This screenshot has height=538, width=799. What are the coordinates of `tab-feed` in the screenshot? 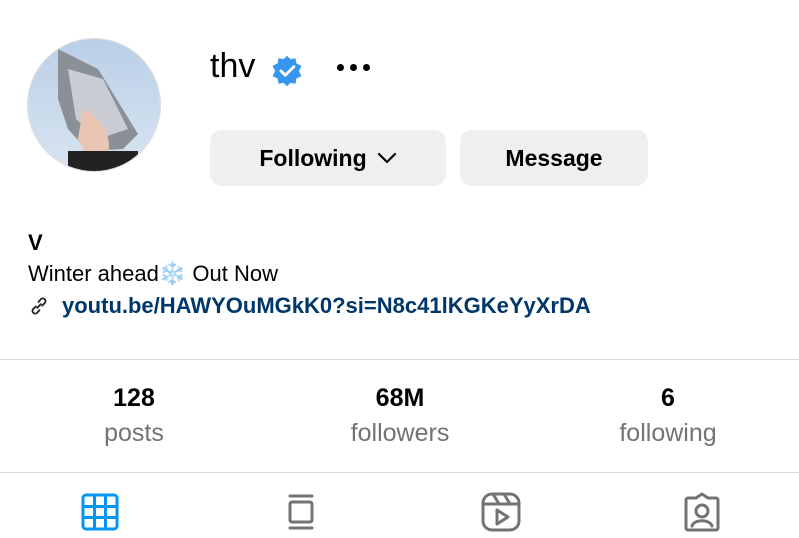 It's located at (301, 512).